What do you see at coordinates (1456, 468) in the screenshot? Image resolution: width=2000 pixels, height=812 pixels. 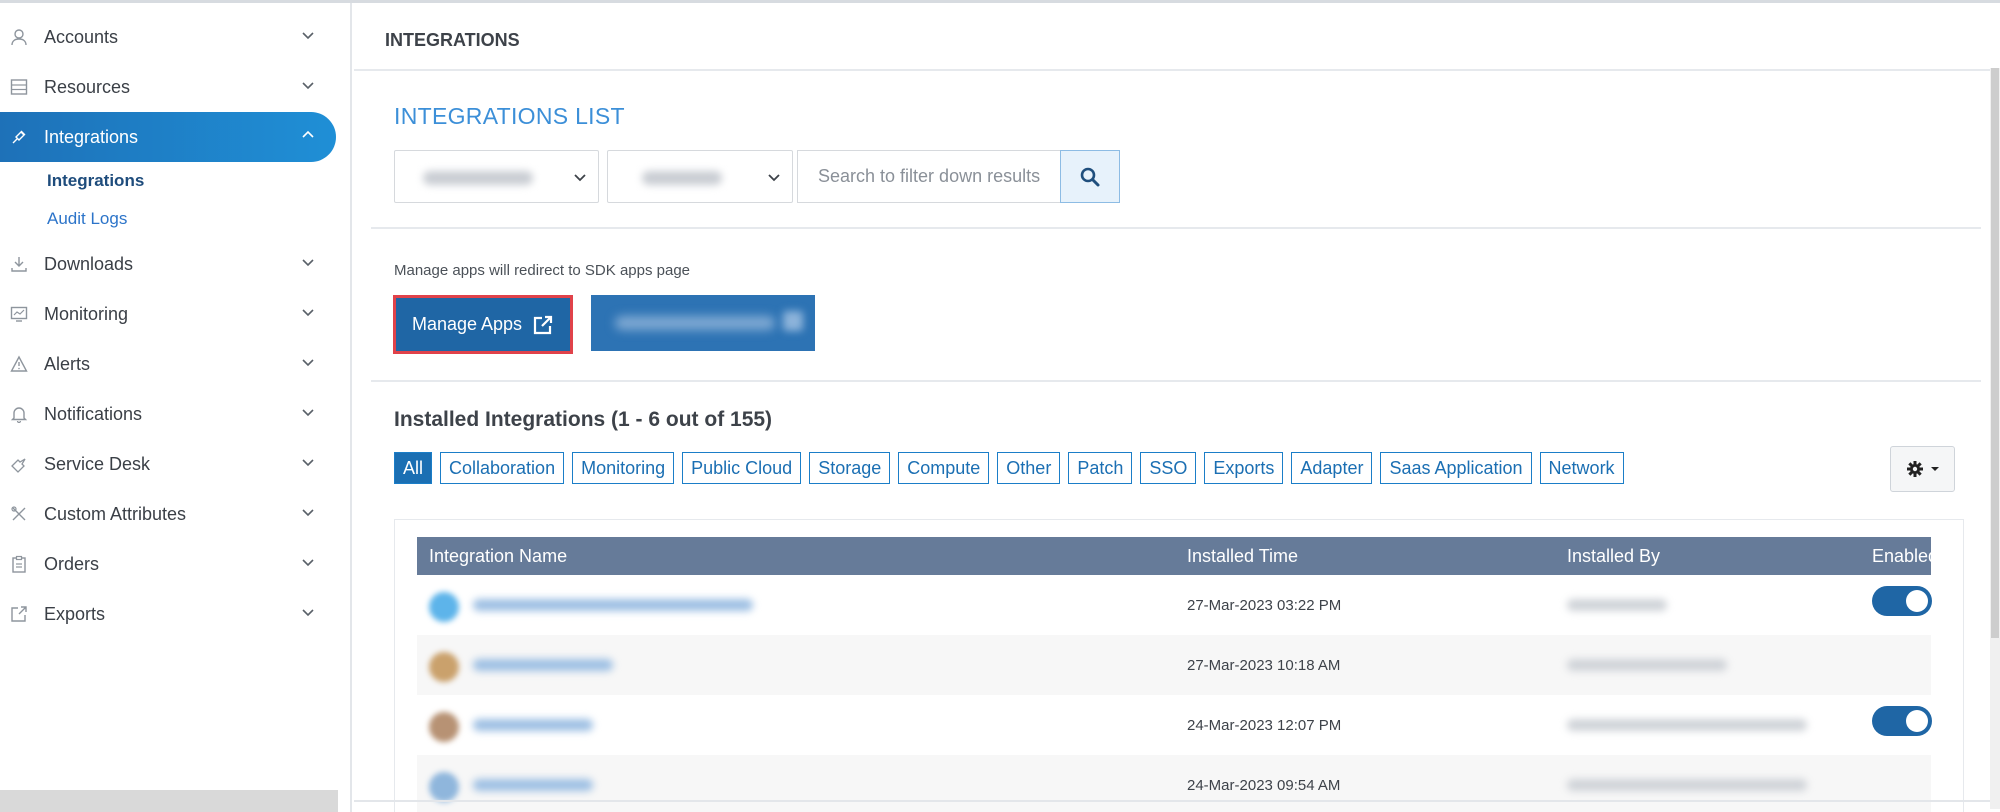 I see `filter-tab-saas-application: Saas Application` at bounding box center [1456, 468].